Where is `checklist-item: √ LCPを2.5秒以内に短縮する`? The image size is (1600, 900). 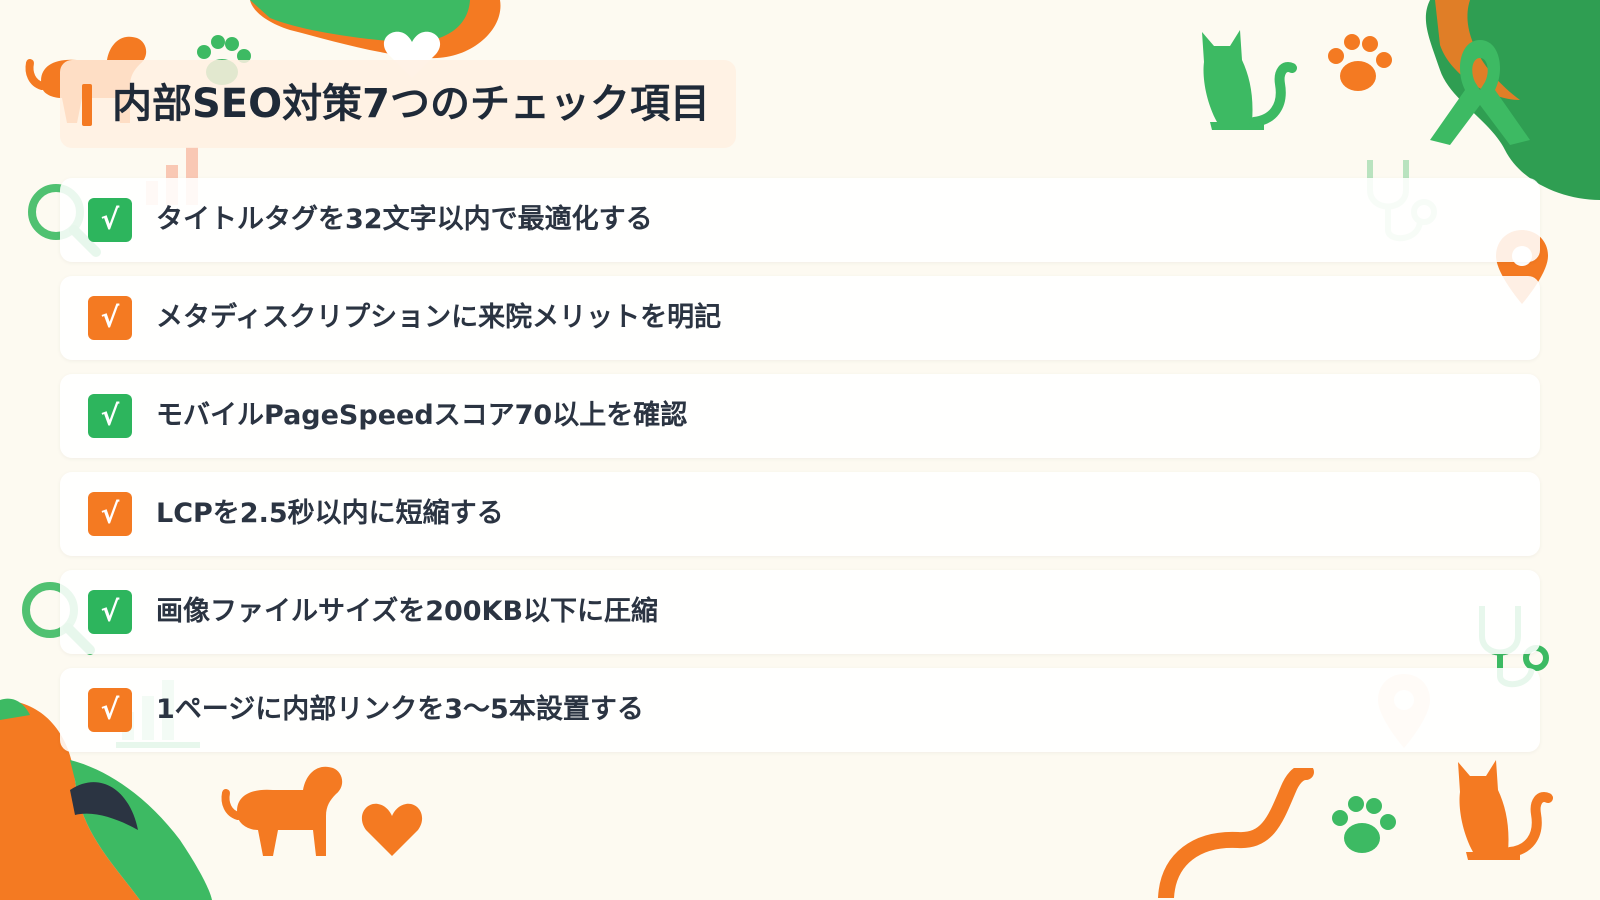
checklist-item: √ LCPを2.5秒以内に短縮する is located at coordinates (800, 514).